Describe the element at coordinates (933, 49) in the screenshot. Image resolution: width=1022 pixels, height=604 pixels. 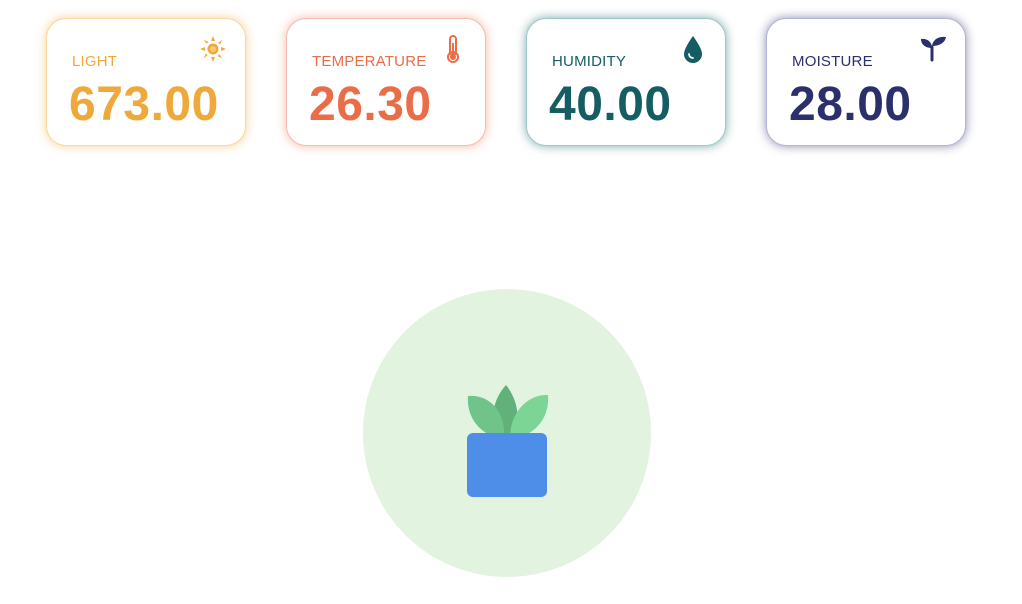
I see `sprout-icon` at that location.